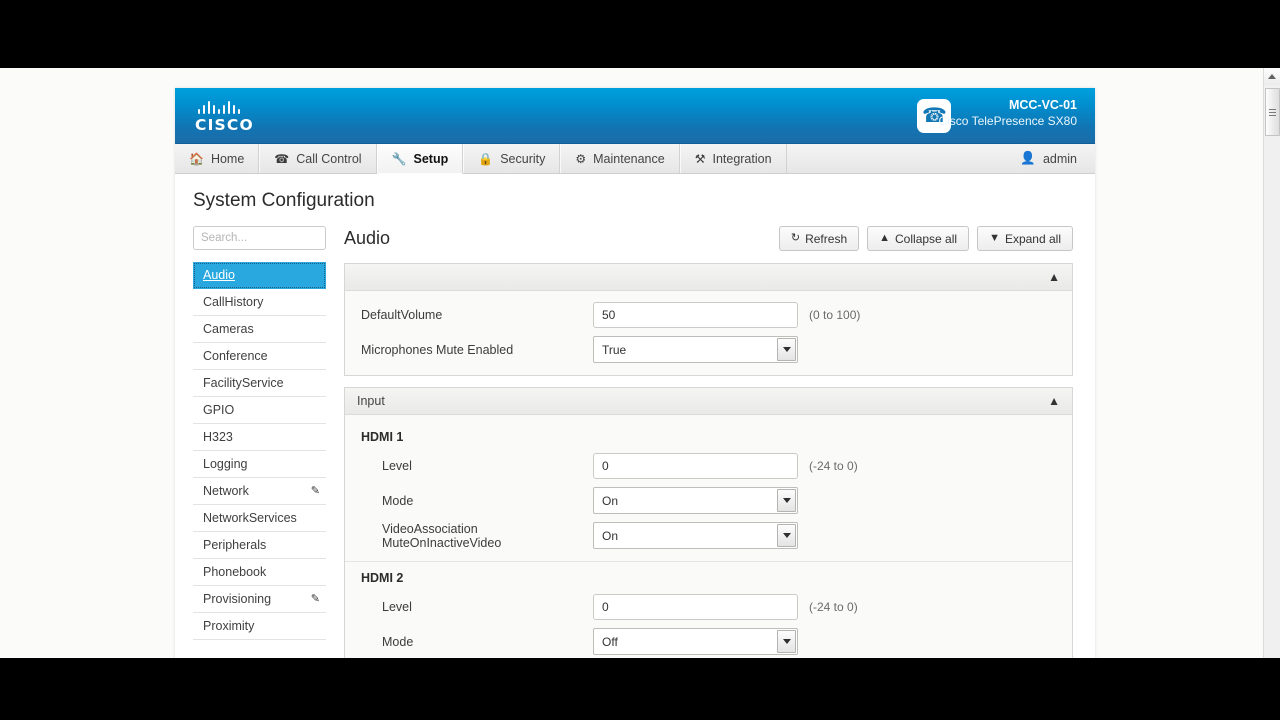 The height and width of the screenshot is (720, 1280). What do you see at coordinates (695, 641) in the screenshot?
I see `hdmi2-mode-select: Off` at bounding box center [695, 641].